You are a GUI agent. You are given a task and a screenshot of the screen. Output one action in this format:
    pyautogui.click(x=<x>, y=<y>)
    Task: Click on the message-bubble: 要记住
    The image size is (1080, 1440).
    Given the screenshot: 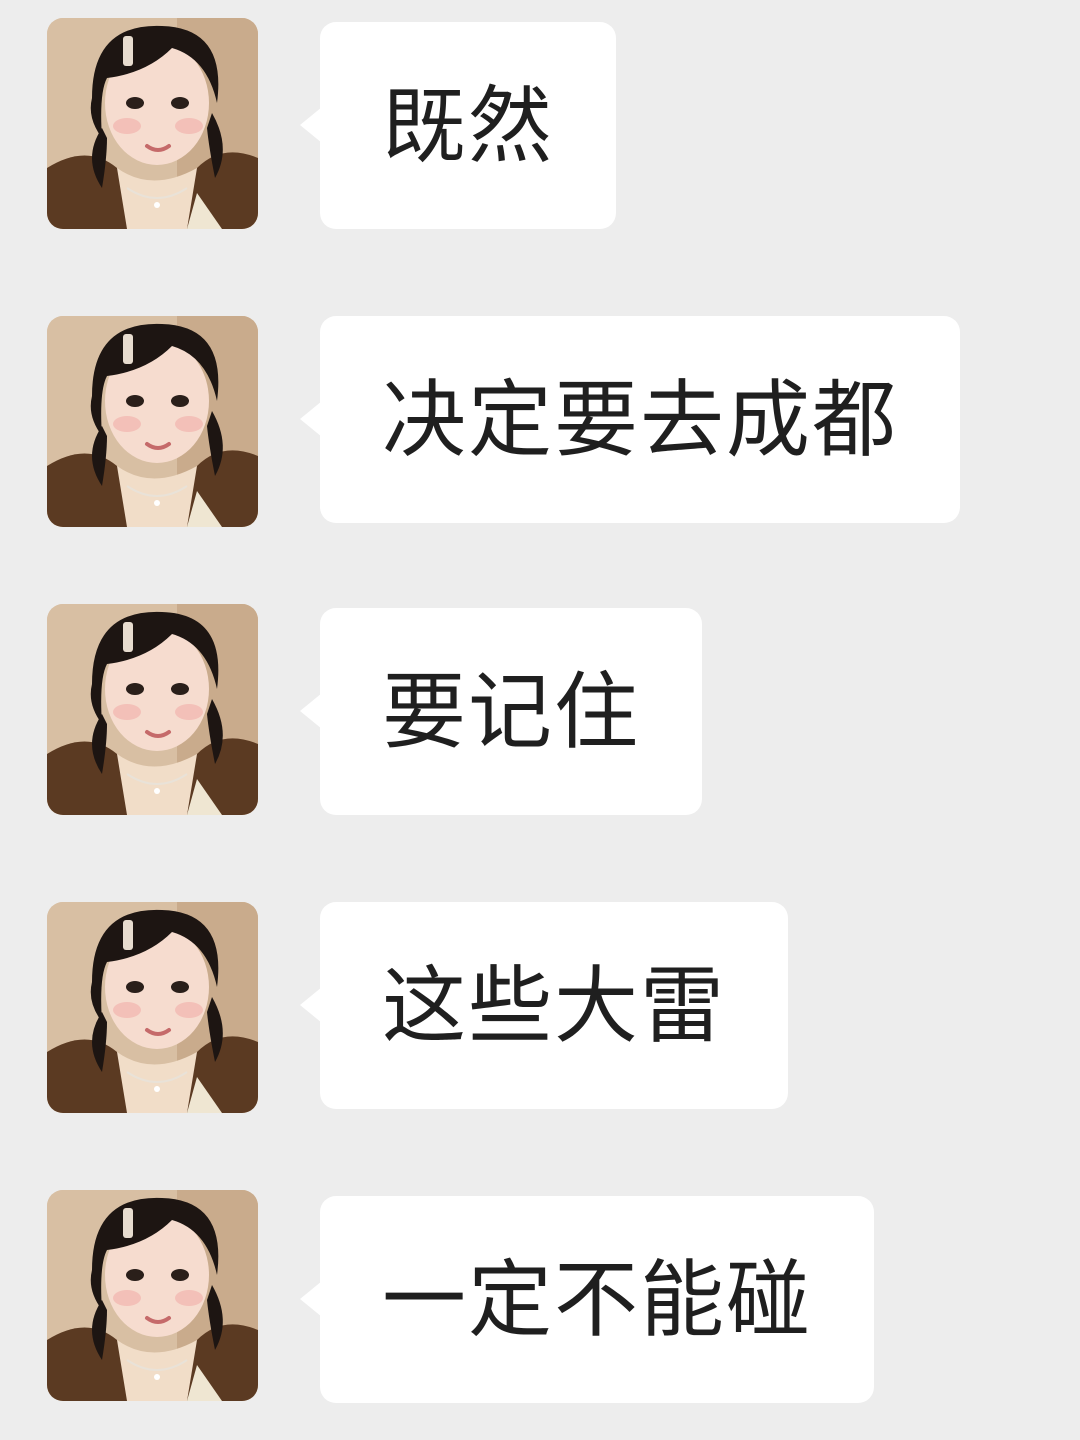 What is the action you would take?
    pyautogui.click(x=501, y=711)
    